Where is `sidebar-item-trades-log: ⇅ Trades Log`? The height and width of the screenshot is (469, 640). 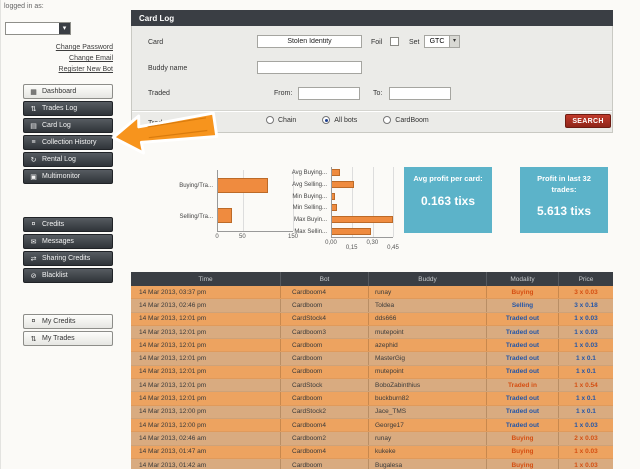 sidebar-item-trades-log: ⇅ Trades Log is located at coordinates (68, 108).